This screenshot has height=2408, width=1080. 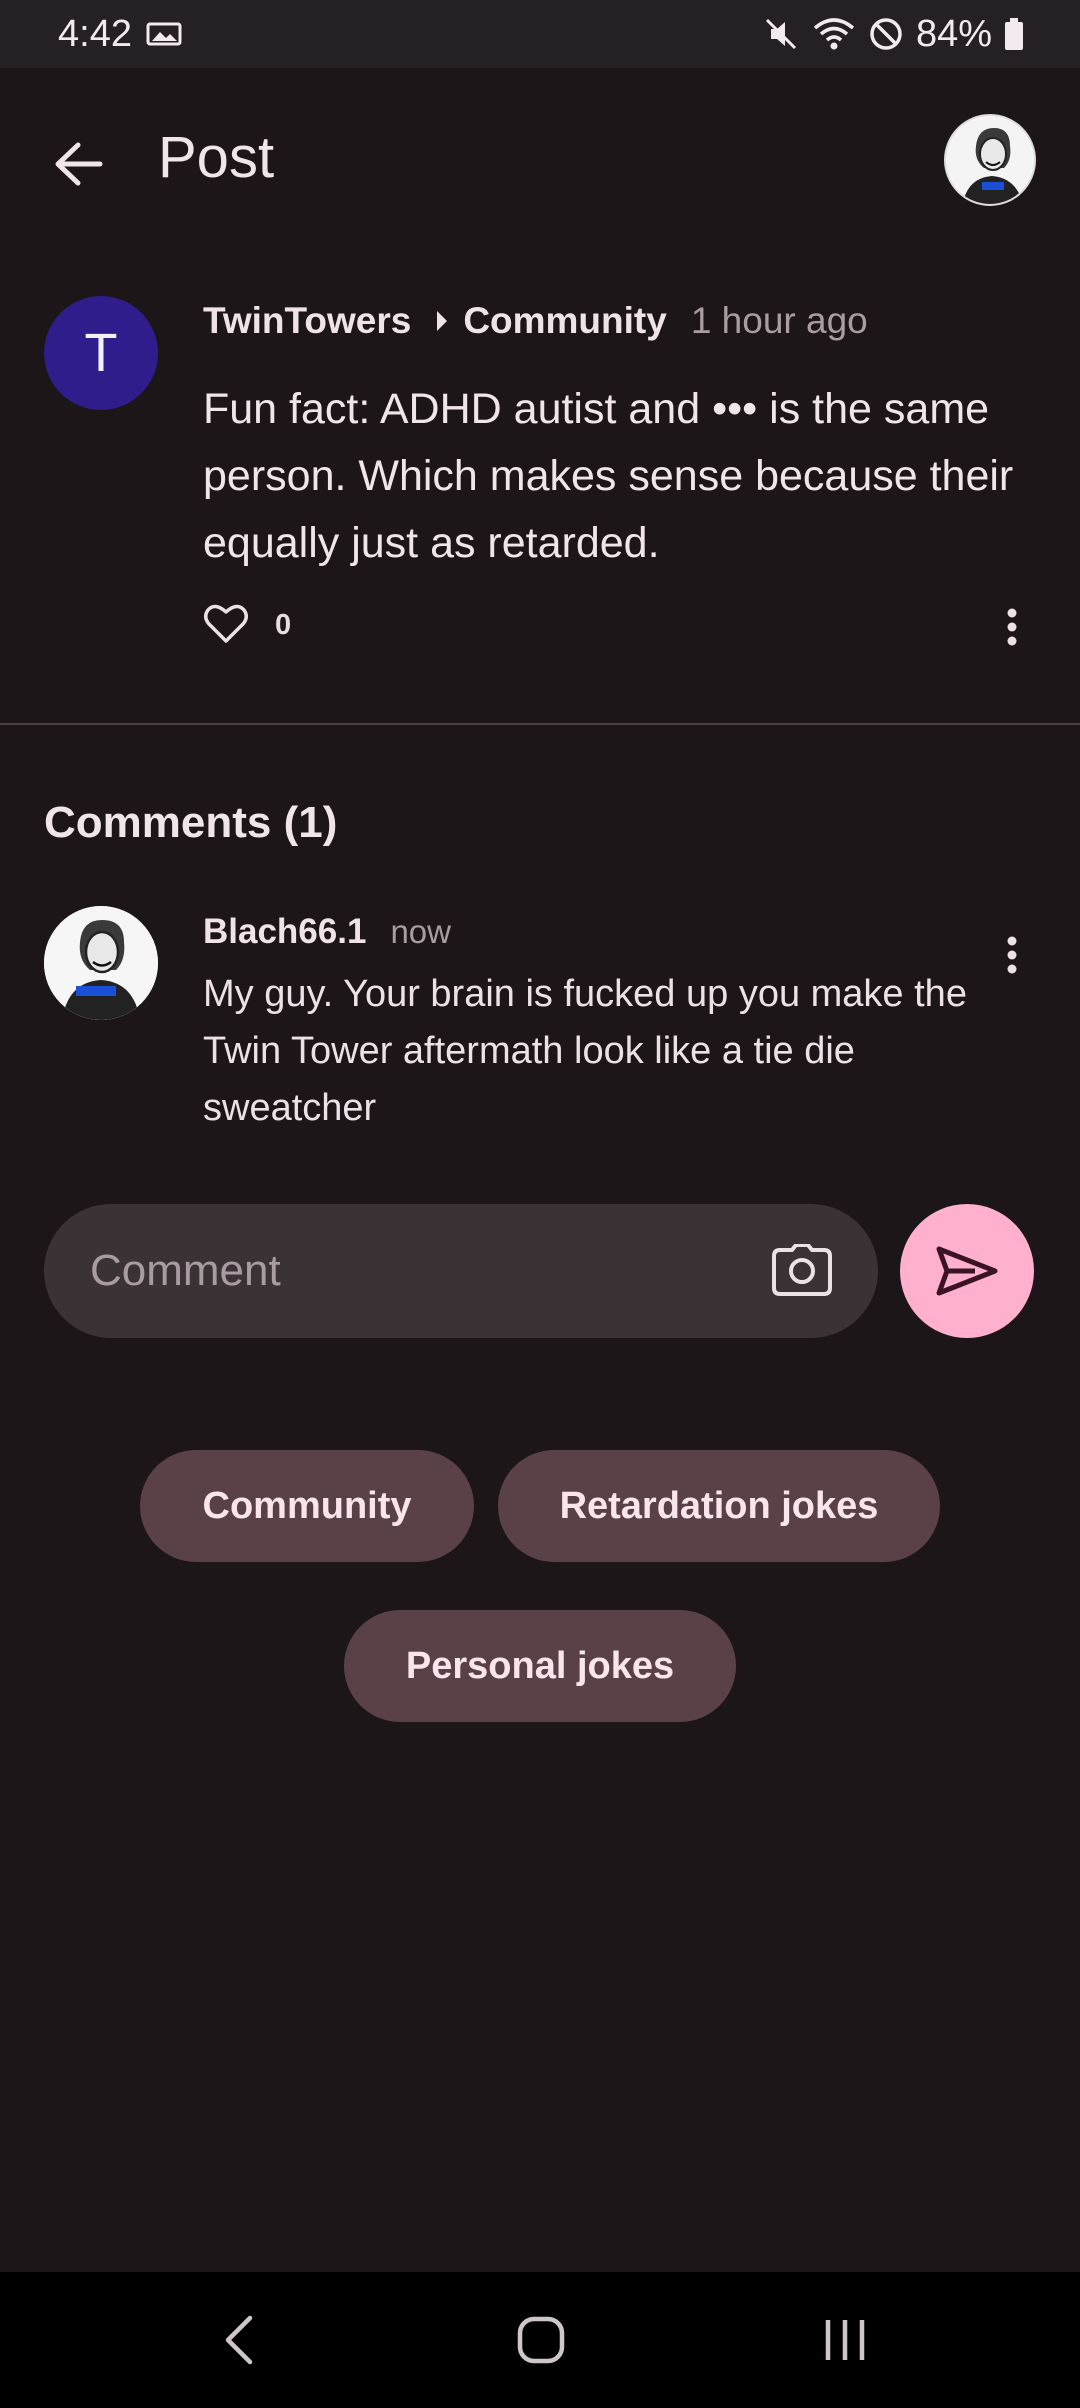 I want to click on arrow-back-icon, so click(x=79, y=164).